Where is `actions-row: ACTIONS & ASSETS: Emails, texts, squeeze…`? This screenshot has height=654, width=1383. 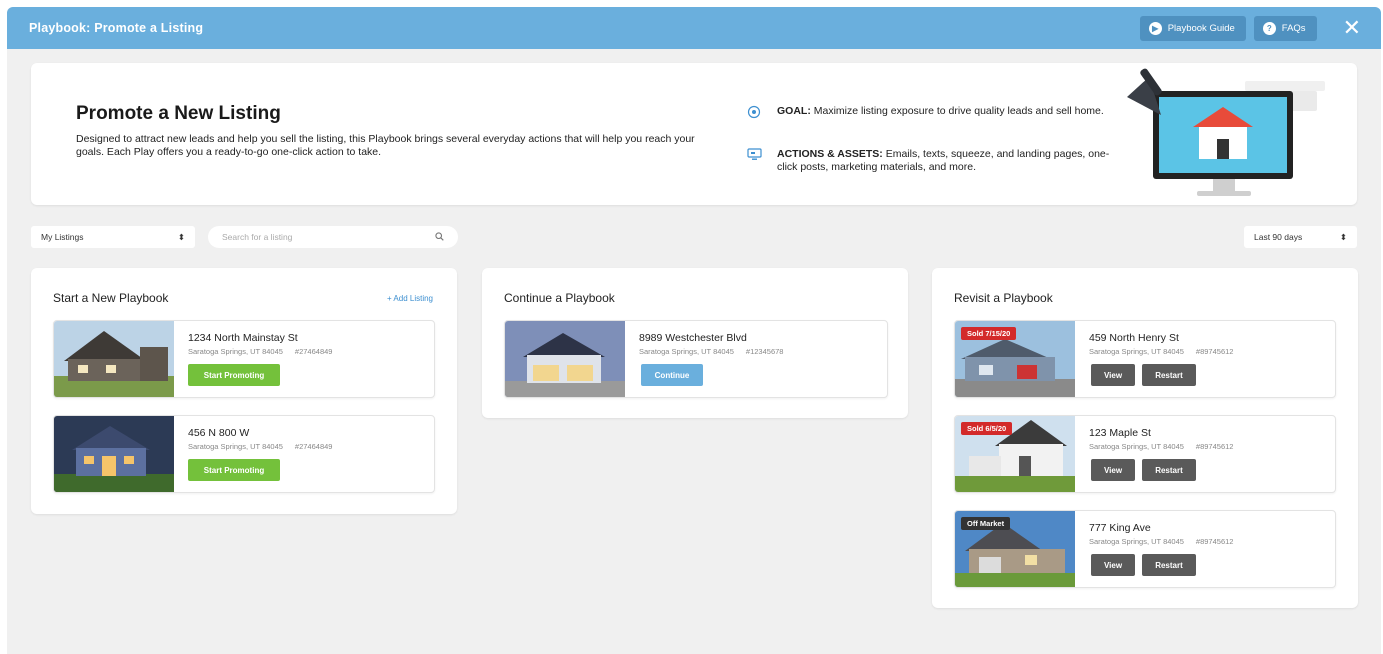 actions-row: ACTIONS & ASSETS: Emails, texts, squeeze… is located at coordinates (932, 161).